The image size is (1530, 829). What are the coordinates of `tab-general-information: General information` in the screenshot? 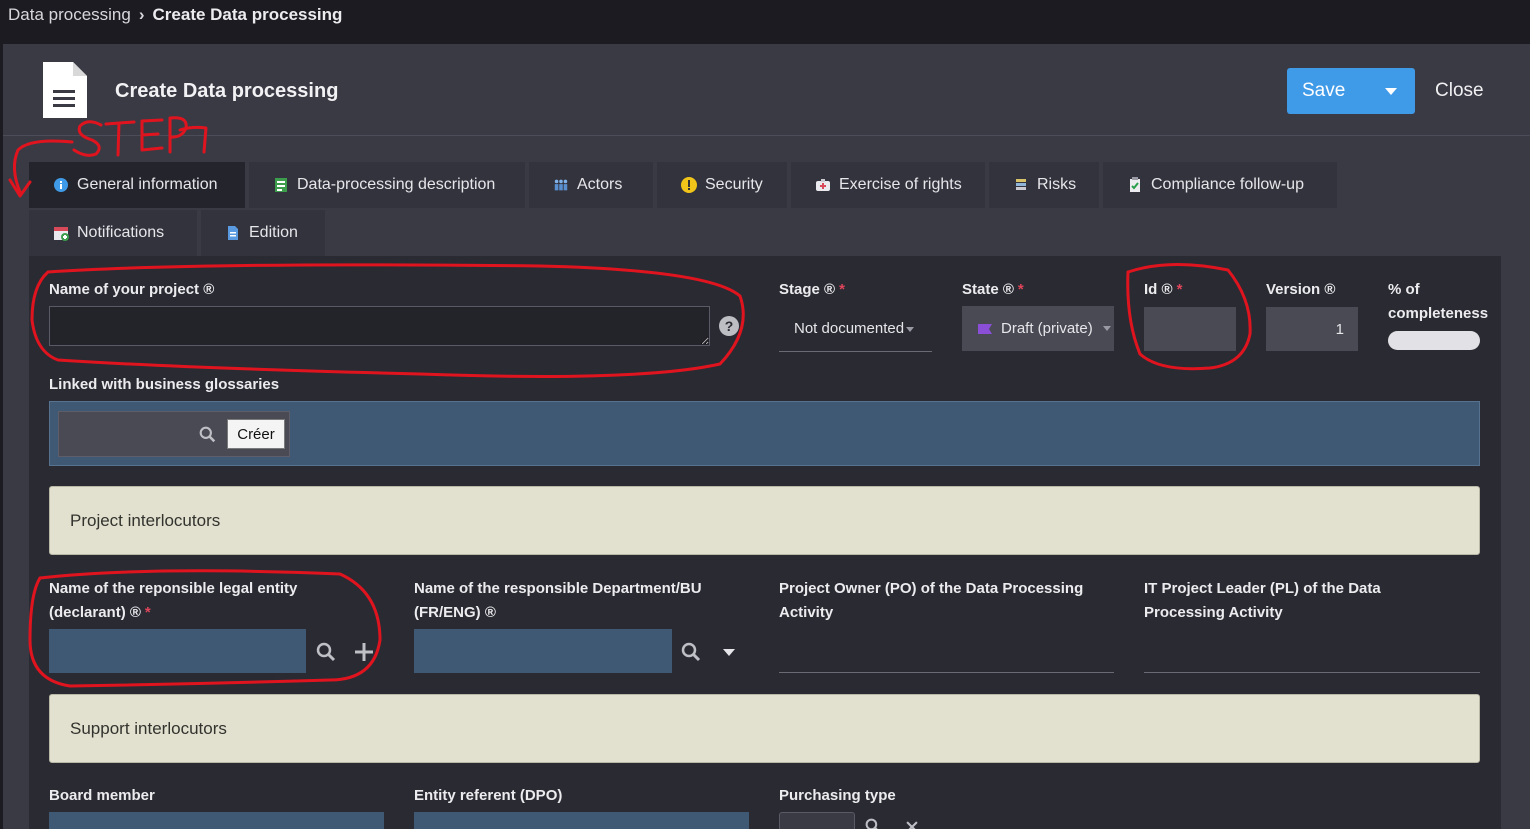 It's located at (137, 185).